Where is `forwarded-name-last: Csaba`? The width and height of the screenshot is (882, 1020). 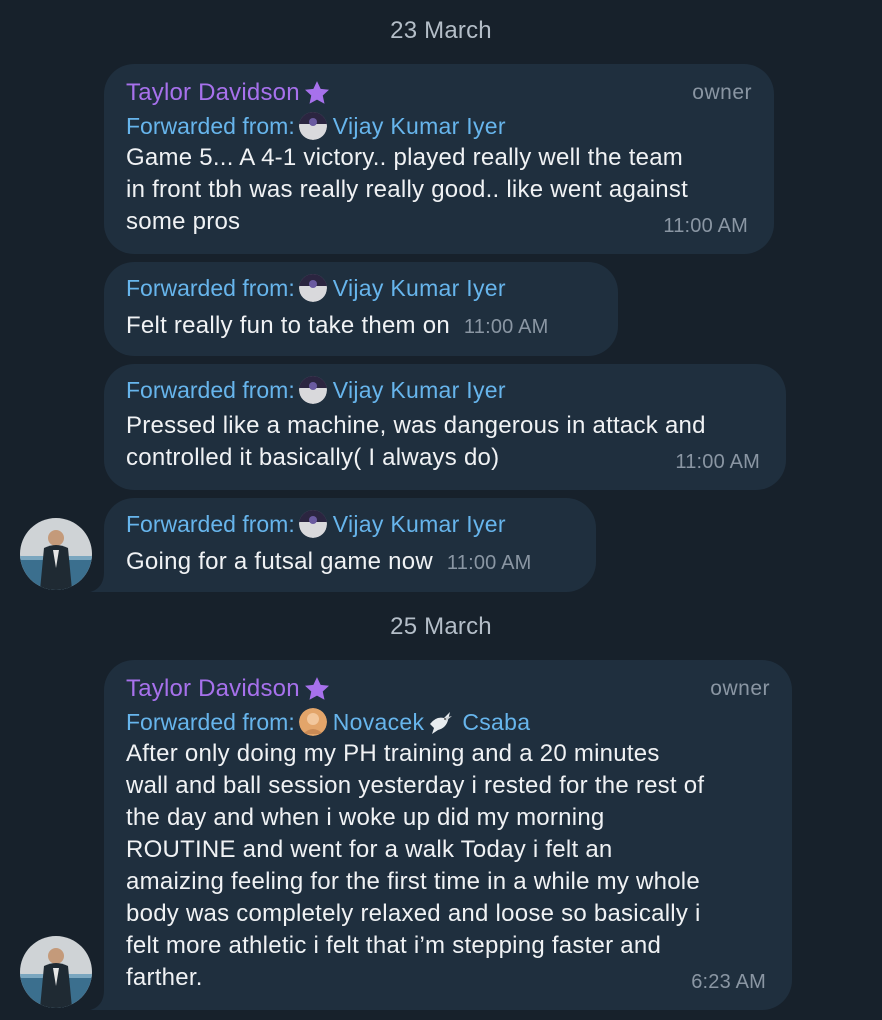 forwarded-name-last: Csaba is located at coordinates (496, 722).